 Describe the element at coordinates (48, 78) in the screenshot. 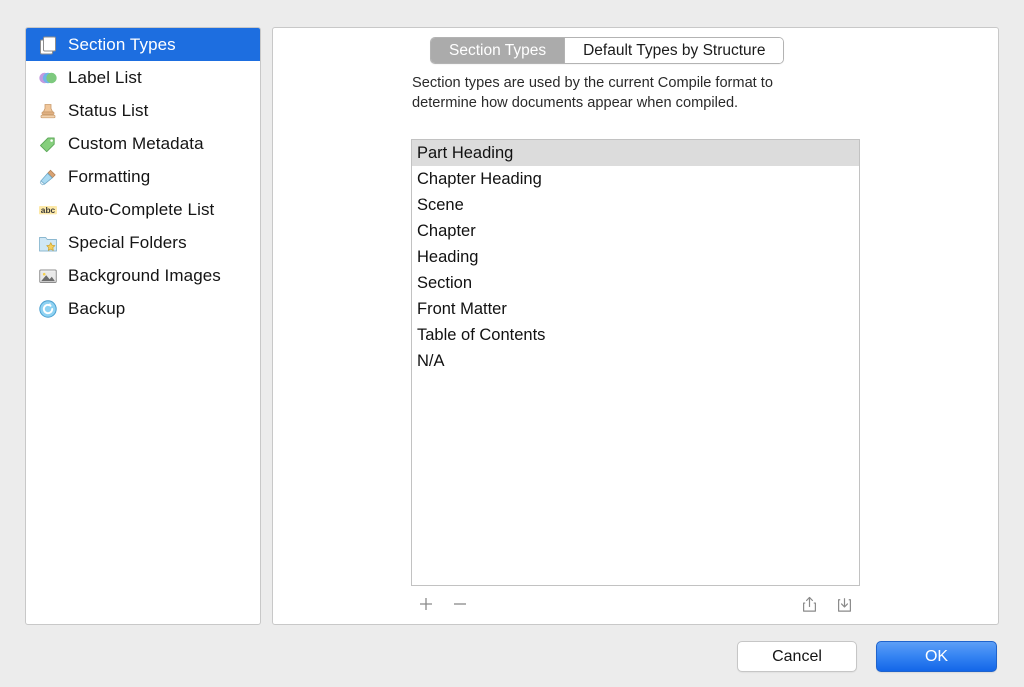

I see `color-circles-icon` at that location.